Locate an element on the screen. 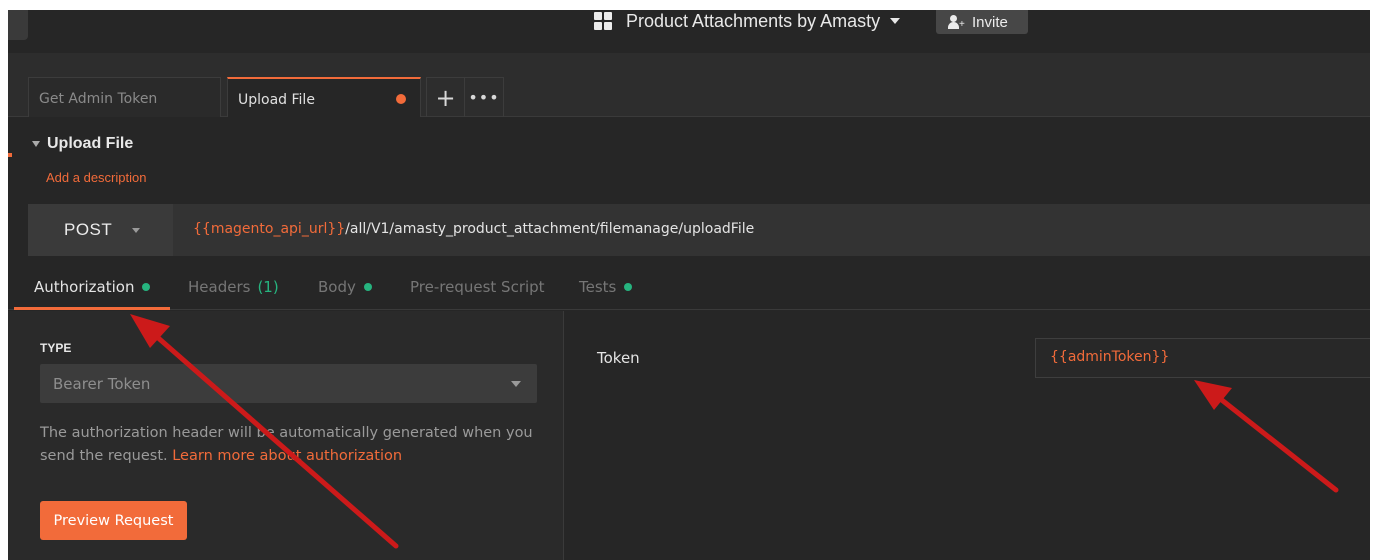  tab-tests: Tests is located at coordinates (606, 287).